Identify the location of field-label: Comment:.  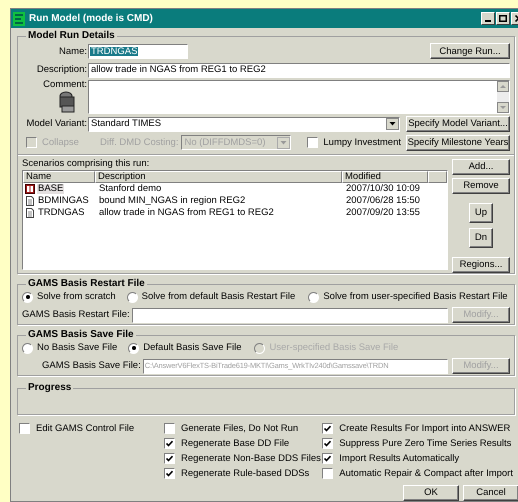
(65, 85).